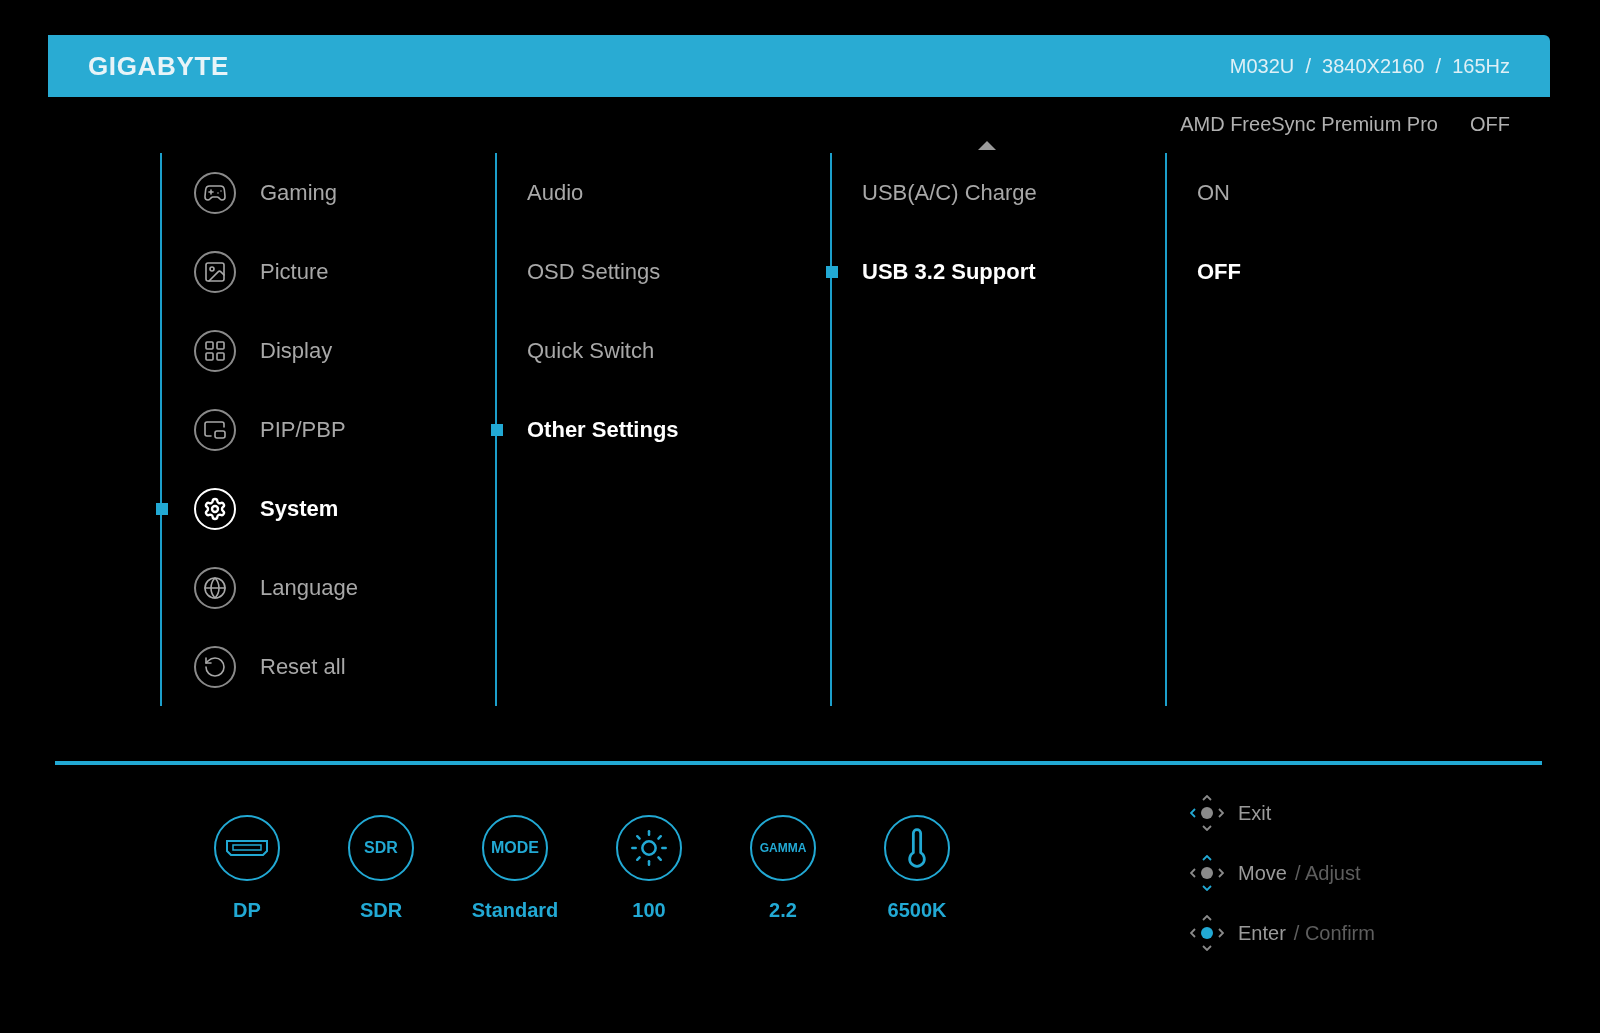 The image size is (1600, 1033). I want to click on hint-secondary-label: / Confirm, so click(1334, 933).